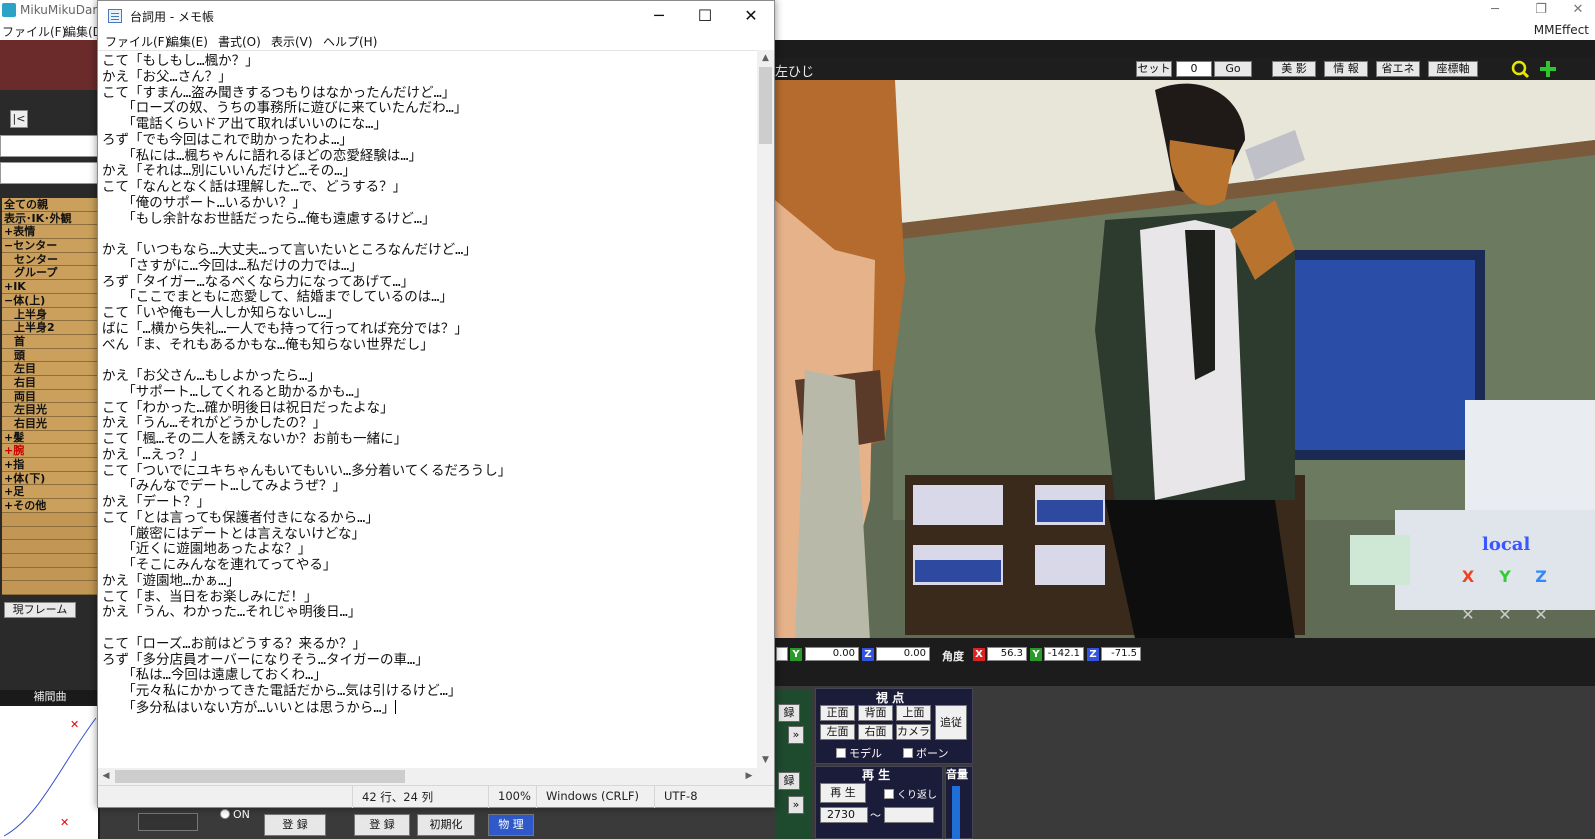  I want to click on bone-row: +指, so click(50, 465).